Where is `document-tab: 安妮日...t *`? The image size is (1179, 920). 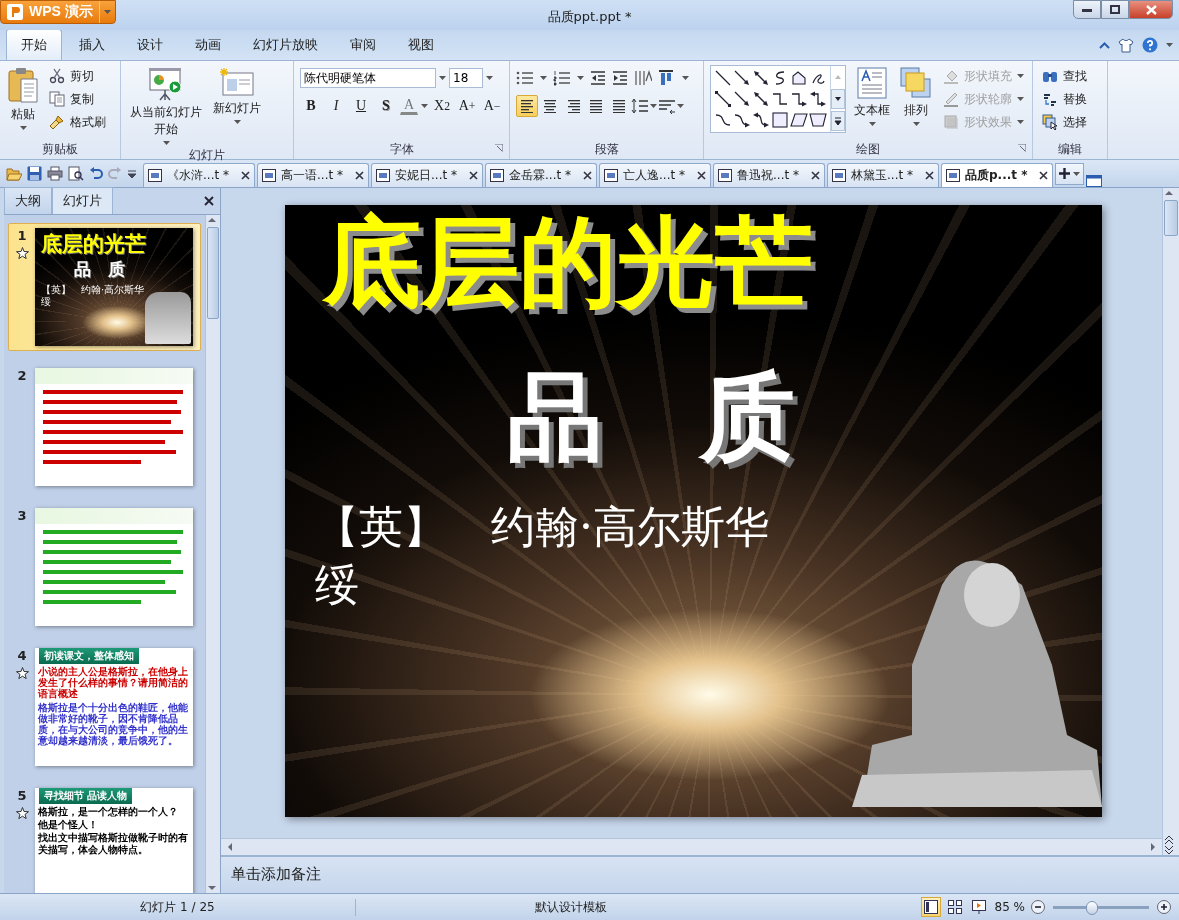
document-tab: 安妮日...t * is located at coordinates (427, 175).